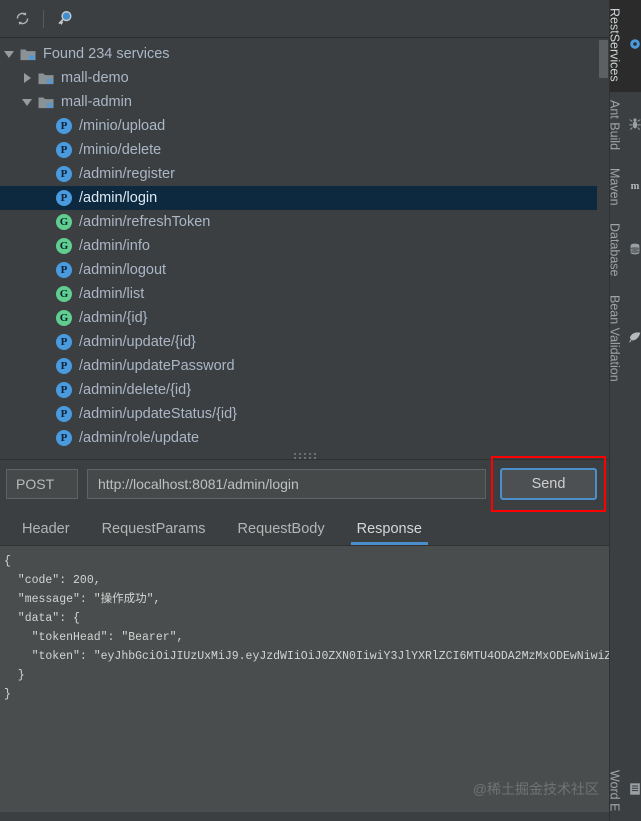  I want to click on http-method-select: POST, so click(42, 484).